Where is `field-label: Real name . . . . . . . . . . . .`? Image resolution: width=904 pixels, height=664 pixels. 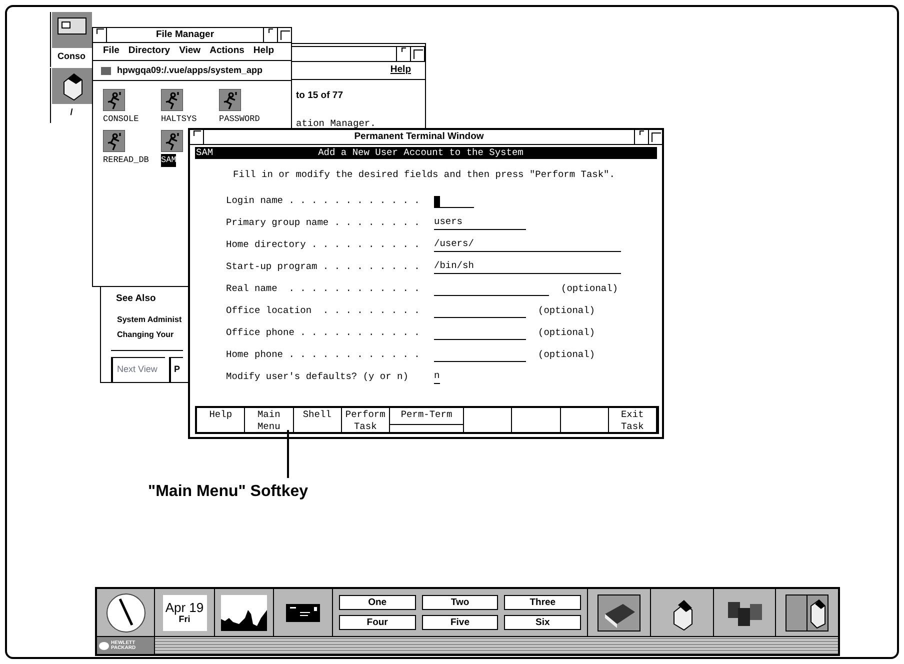 field-label: Real name . . . . . . . . . . . . is located at coordinates (323, 289).